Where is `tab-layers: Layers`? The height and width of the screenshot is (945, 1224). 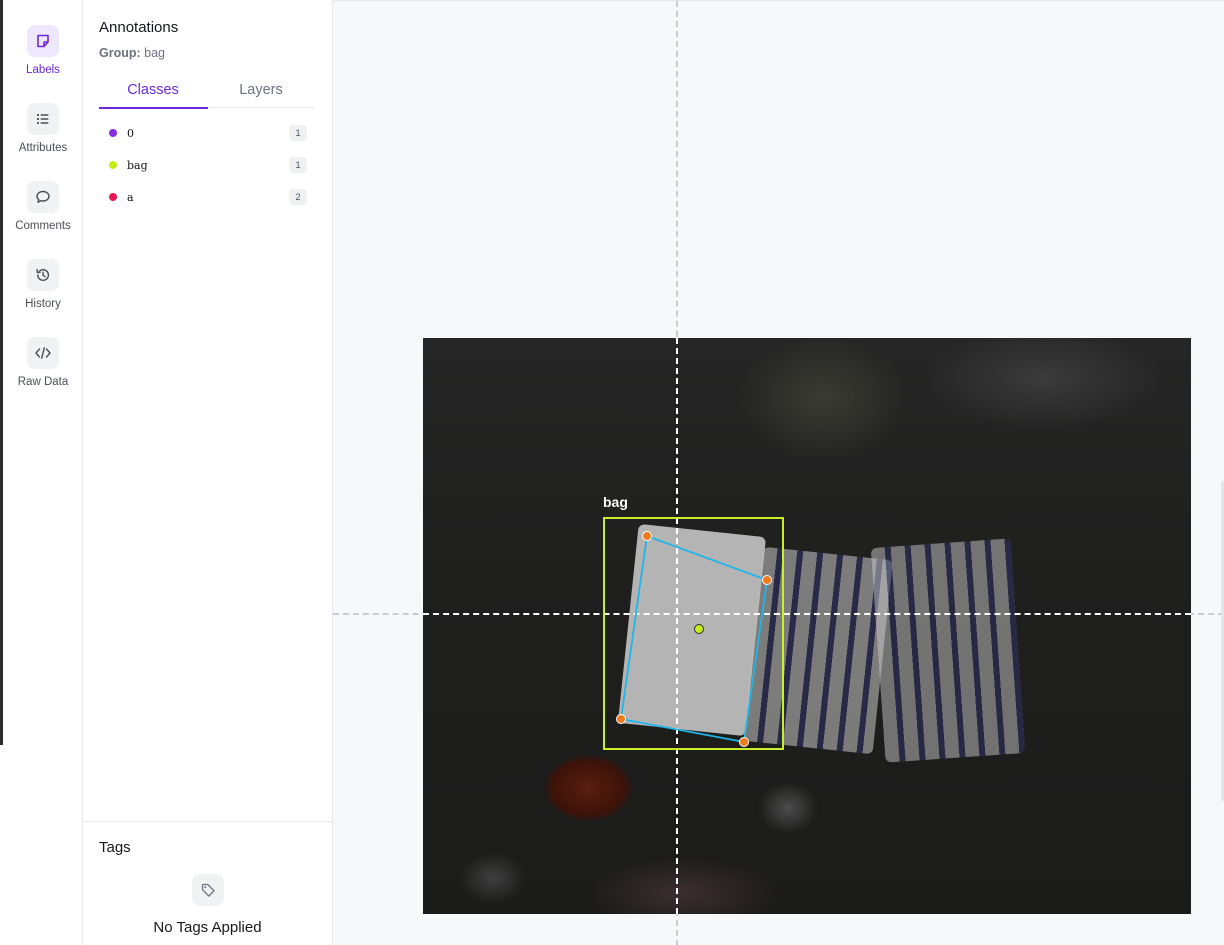 tab-layers: Layers is located at coordinates (261, 90).